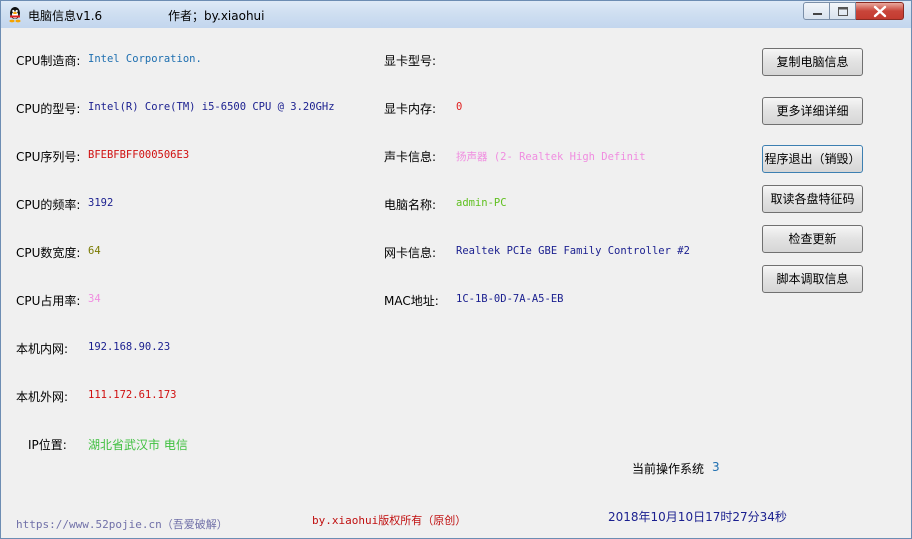 The height and width of the screenshot is (539, 912). Describe the element at coordinates (94, 251) in the screenshot. I see `cpu-width-value: 64` at that location.